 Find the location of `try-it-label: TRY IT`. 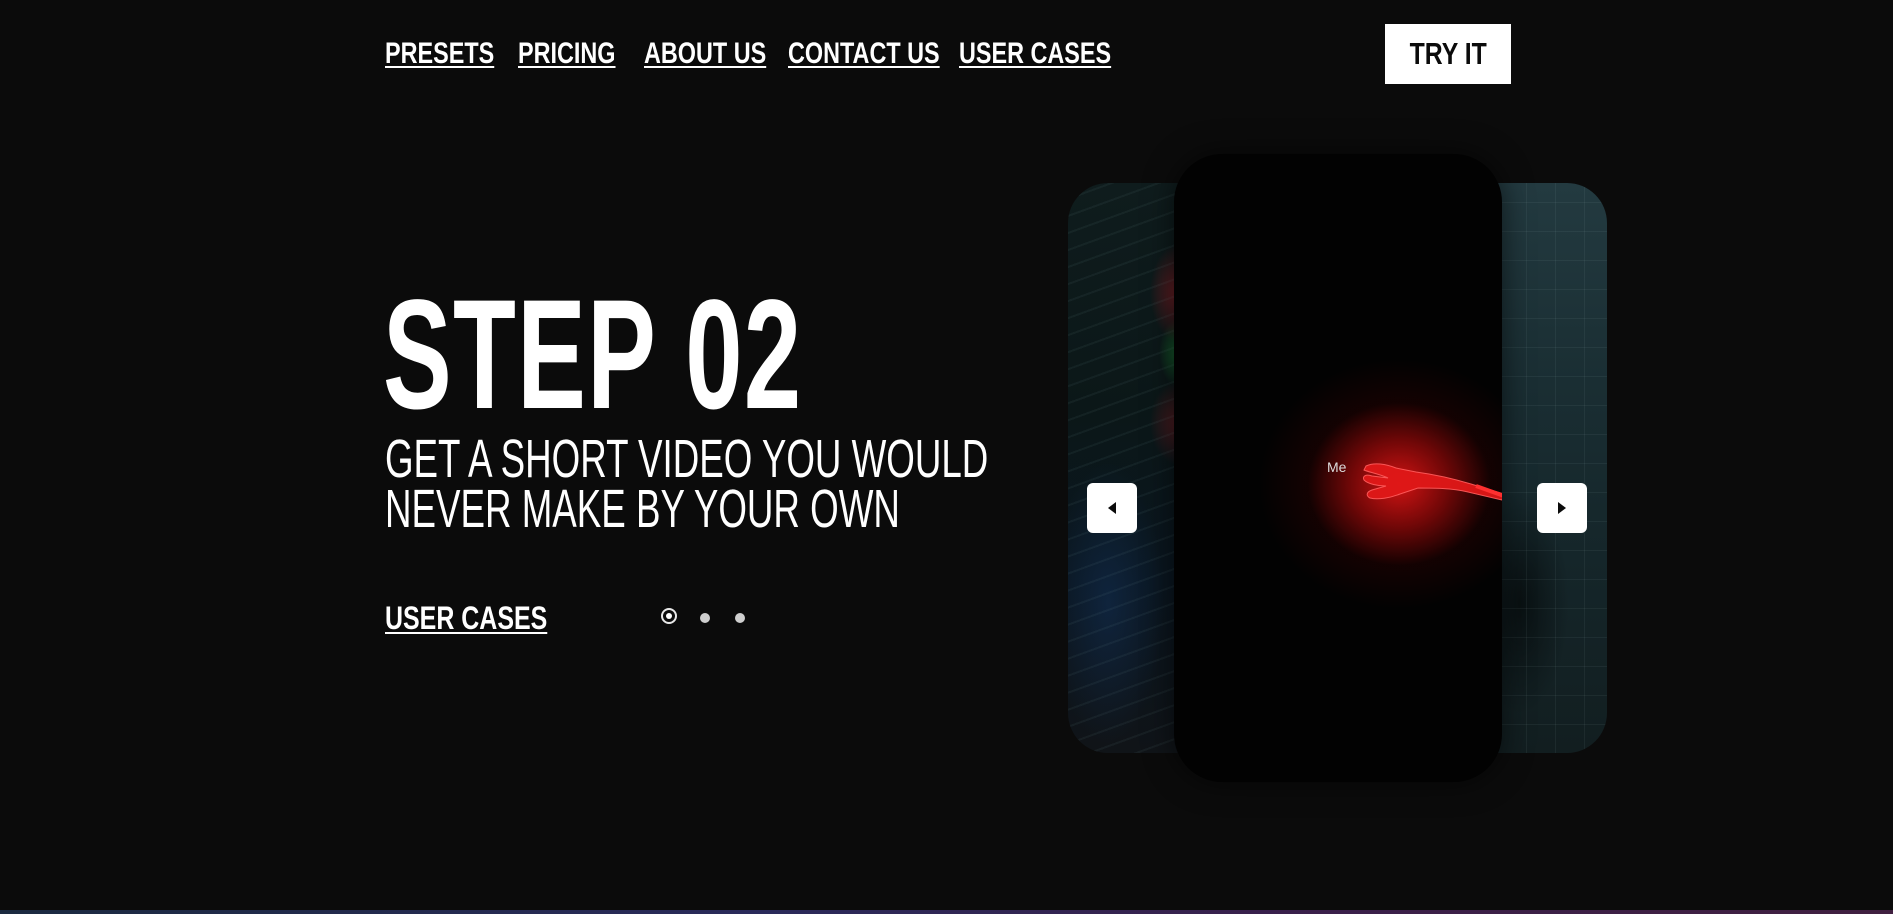

try-it-label: TRY IT is located at coordinates (1448, 53).